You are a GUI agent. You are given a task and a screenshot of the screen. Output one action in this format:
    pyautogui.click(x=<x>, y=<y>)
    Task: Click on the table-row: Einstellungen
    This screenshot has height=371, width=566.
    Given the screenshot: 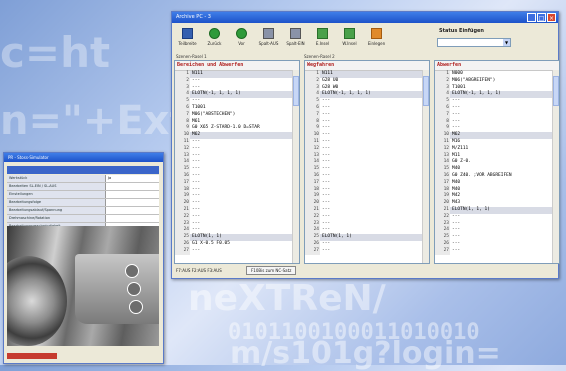 What is the action you would take?
    pyautogui.click(x=83, y=195)
    